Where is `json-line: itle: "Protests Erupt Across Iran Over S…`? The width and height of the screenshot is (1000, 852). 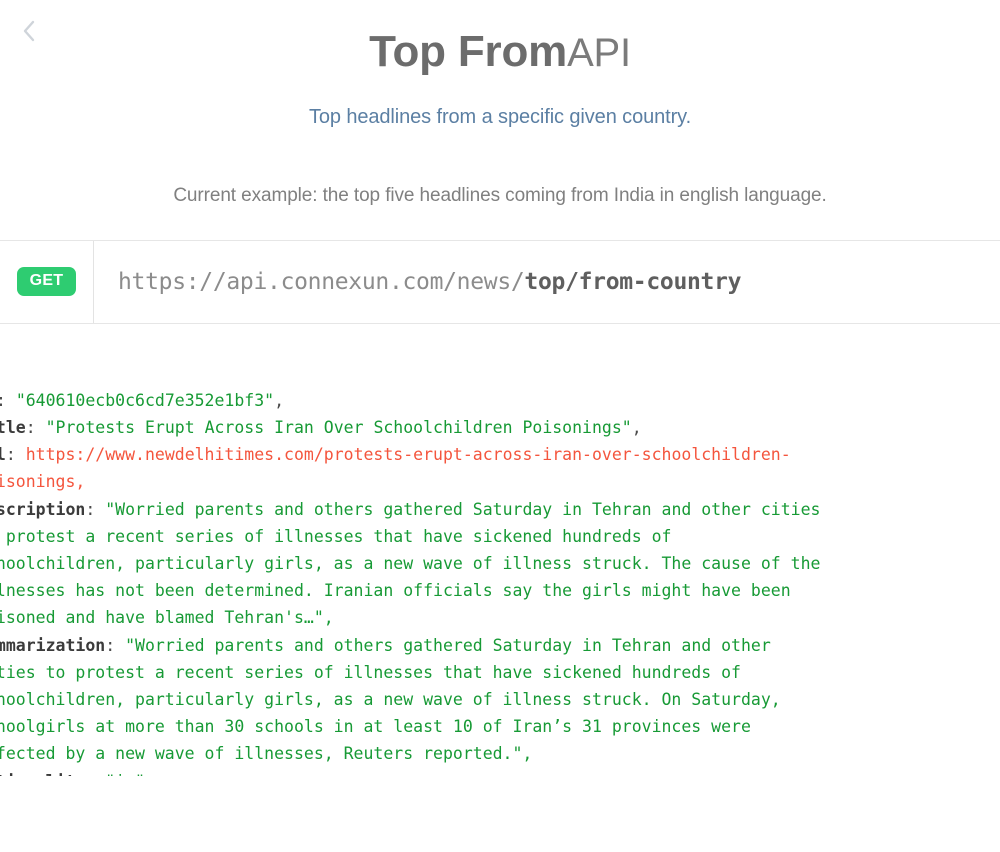 json-line: itle: "Protests Erupt Across Iran Over S… is located at coordinates (410, 427).